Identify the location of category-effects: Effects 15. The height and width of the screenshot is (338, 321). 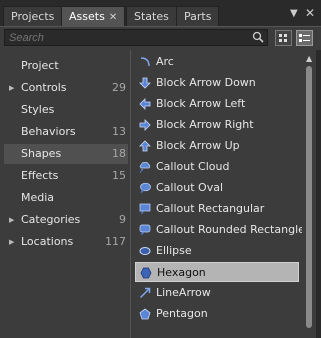
(66, 176).